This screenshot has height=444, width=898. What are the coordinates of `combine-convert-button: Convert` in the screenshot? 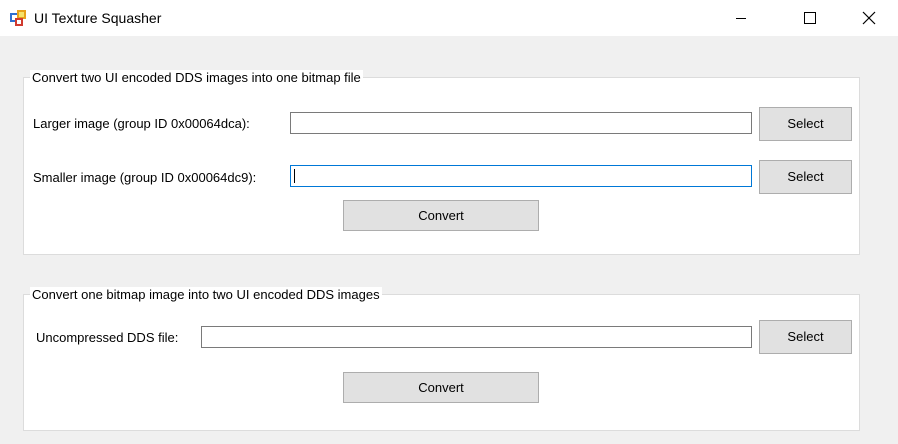 It's located at (441, 215).